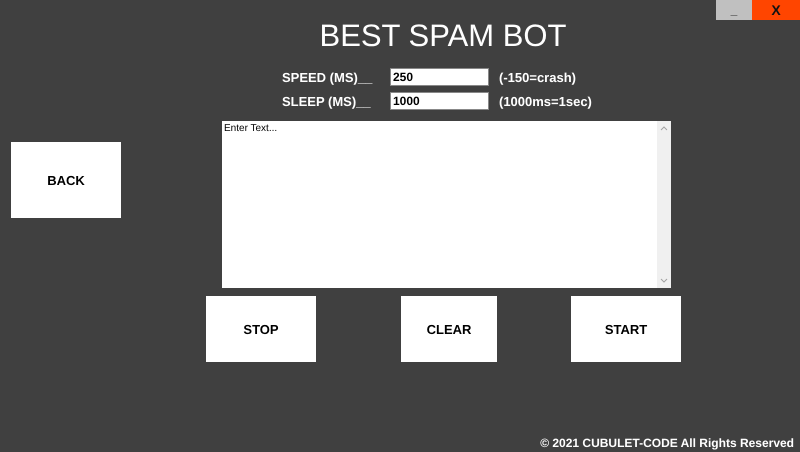 The width and height of the screenshot is (800, 452). What do you see at coordinates (734, 10) in the screenshot?
I see `minimize-button: _` at bounding box center [734, 10].